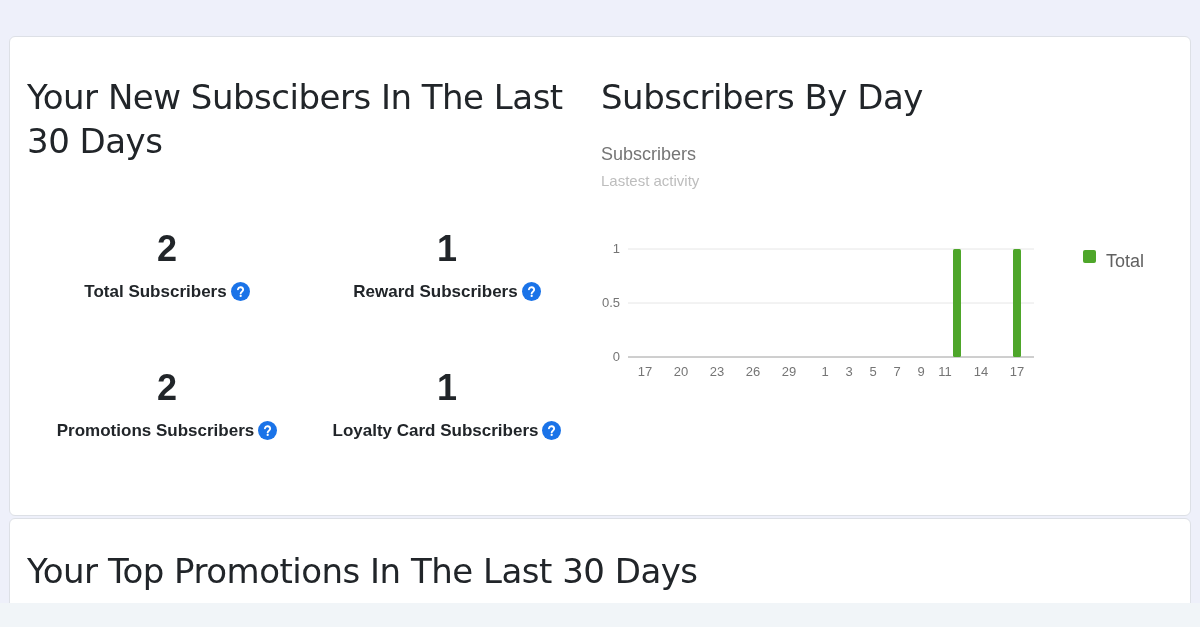 The width and height of the screenshot is (1200, 627). What do you see at coordinates (849, 371) in the screenshot?
I see `x-tick-label: 3` at bounding box center [849, 371].